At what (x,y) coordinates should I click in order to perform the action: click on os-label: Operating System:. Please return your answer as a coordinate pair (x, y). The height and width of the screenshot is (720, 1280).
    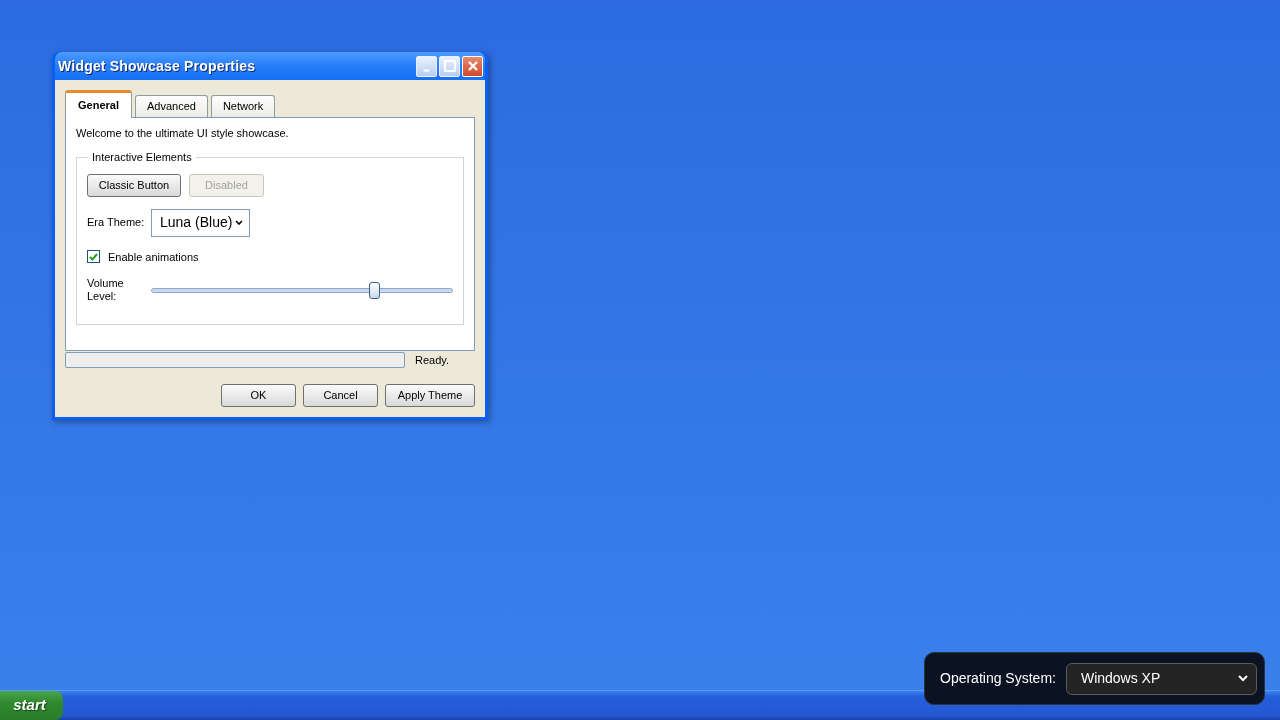
    Looking at the image, I should click on (998, 678).